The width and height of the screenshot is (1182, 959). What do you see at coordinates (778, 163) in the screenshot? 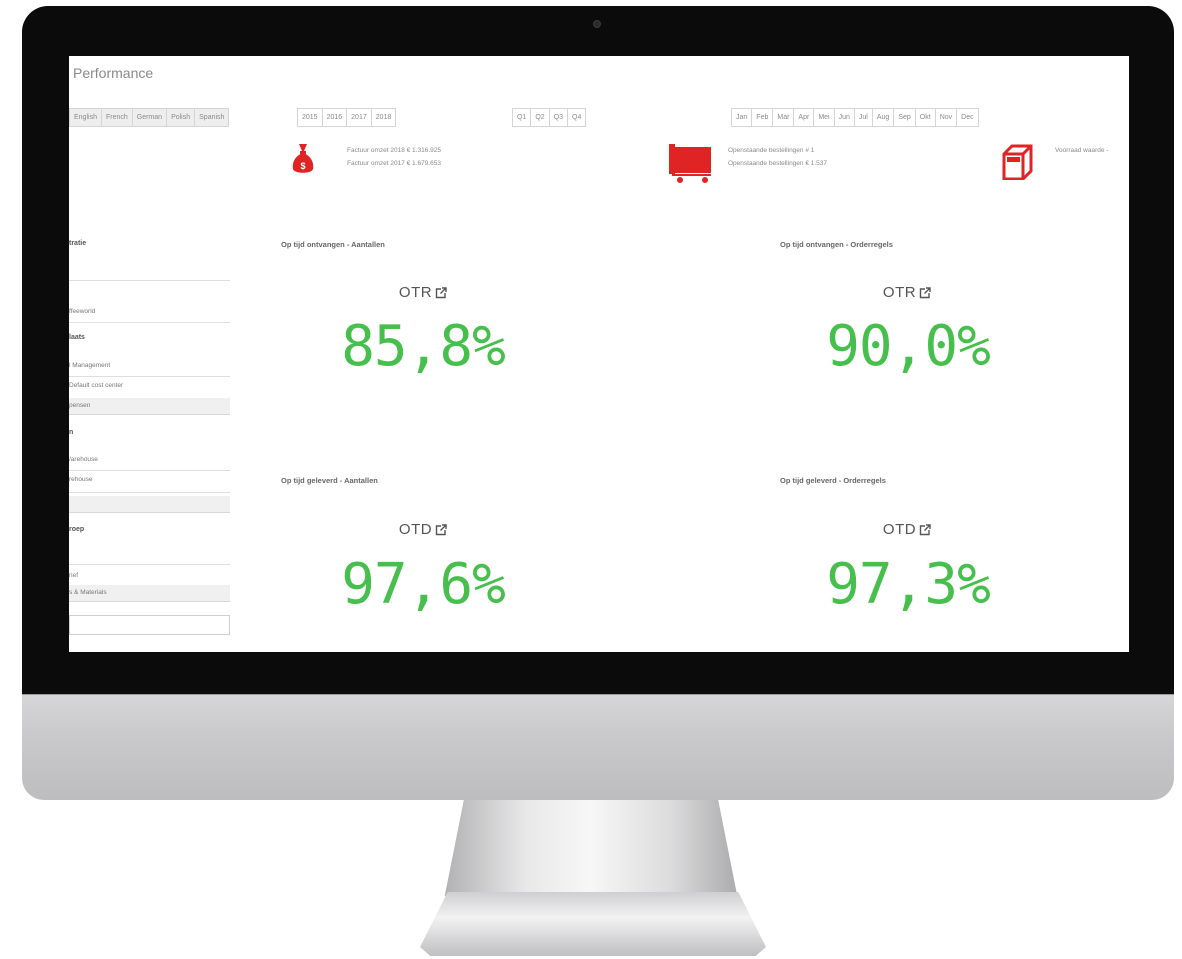
I see `open-orders-value: Openstaande bestellingen € 1.537` at bounding box center [778, 163].